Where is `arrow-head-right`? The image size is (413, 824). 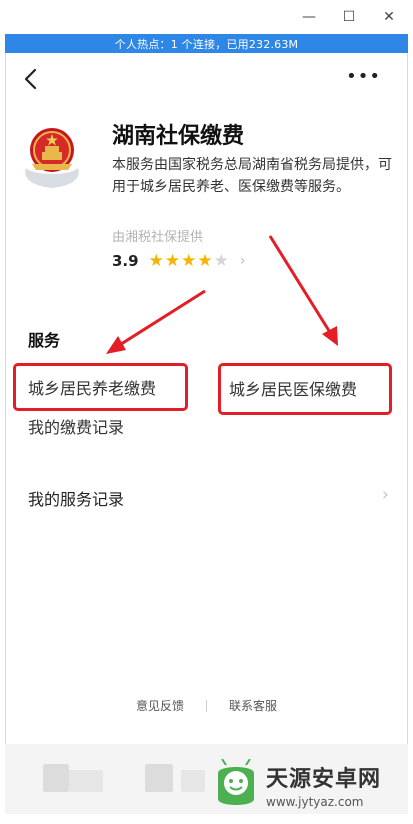 arrow-head-right is located at coordinates (330, 336).